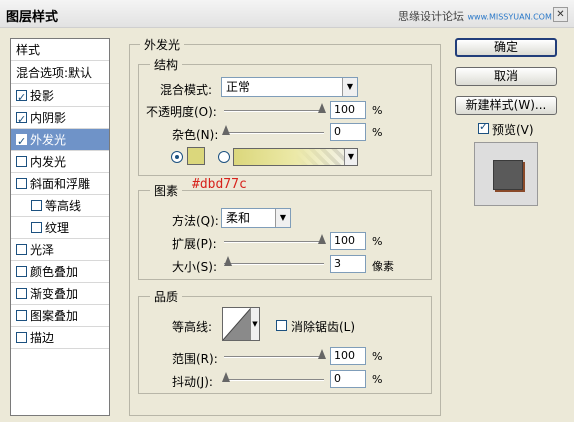 The image size is (574, 422). What do you see at coordinates (322, 108) in the screenshot?
I see `opacity-slider-thumb` at bounding box center [322, 108].